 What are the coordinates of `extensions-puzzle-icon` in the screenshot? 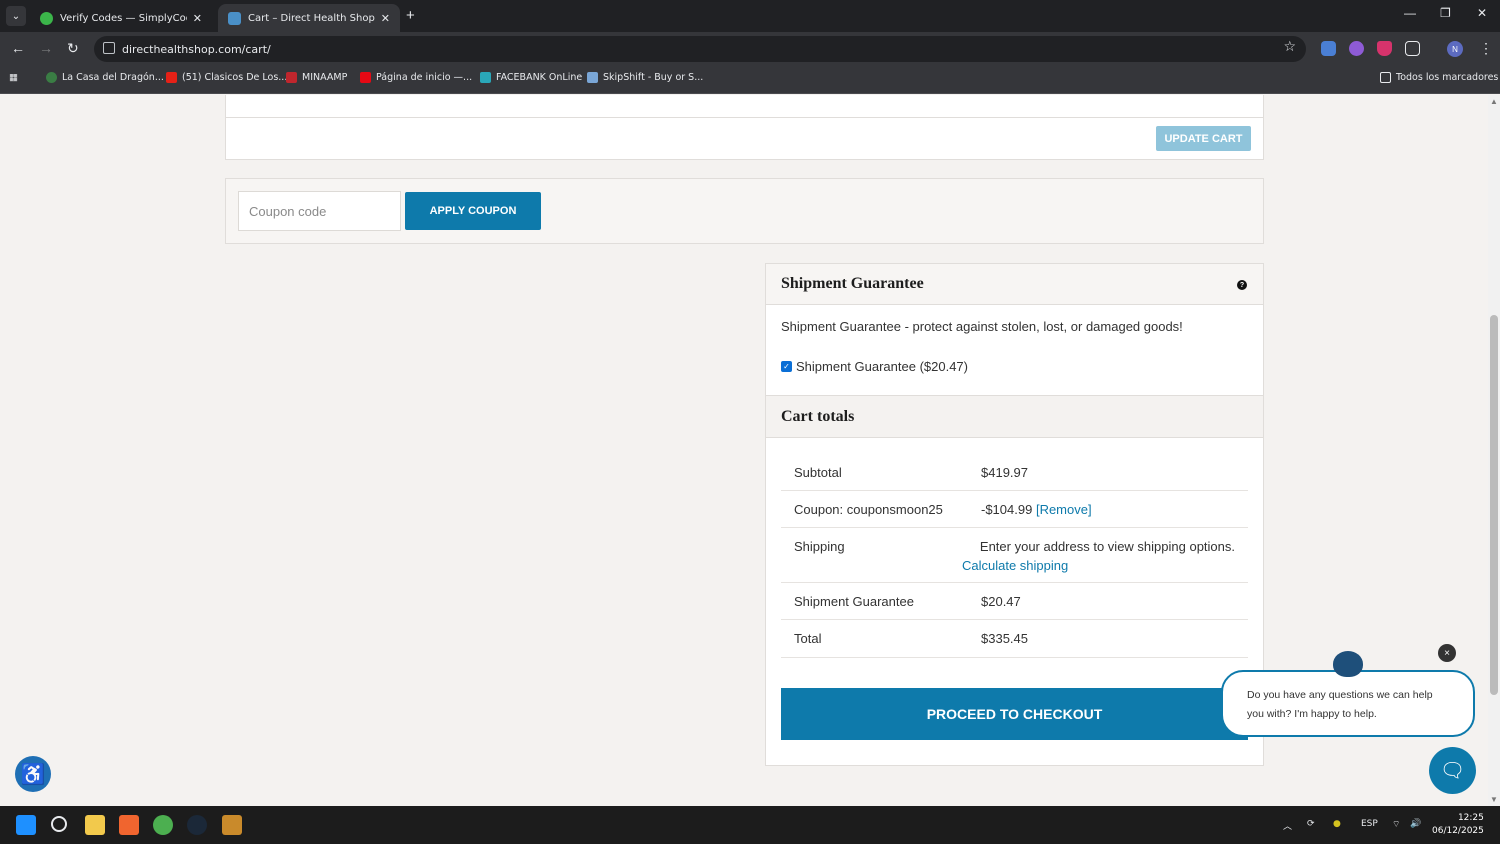 It's located at (1412, 48).